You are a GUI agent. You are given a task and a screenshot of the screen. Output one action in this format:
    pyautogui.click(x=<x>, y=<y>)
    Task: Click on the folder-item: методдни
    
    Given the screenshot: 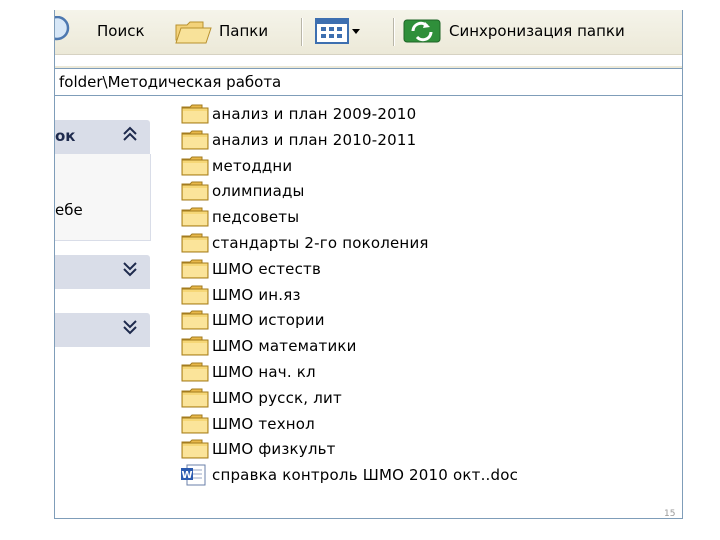 What is the action you would take?
    pyautogui.click(x=236, y=166)
    